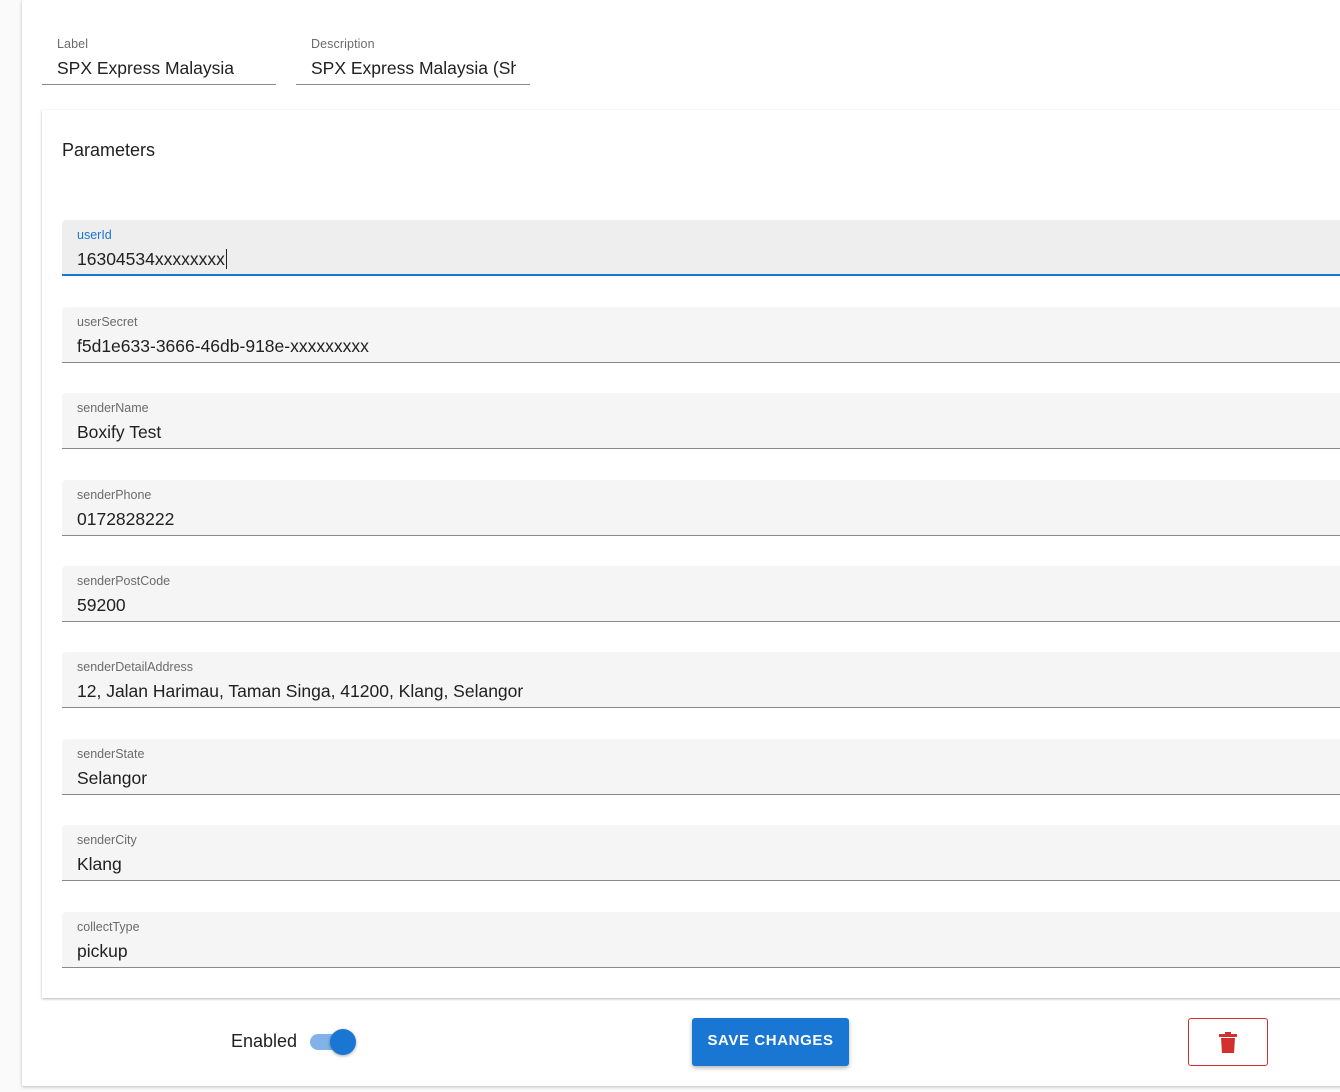 The image size is (1340, 1092). Describe the element at coordinates (94, 235) in the screenshot. I see `param-label: userId` at that location.